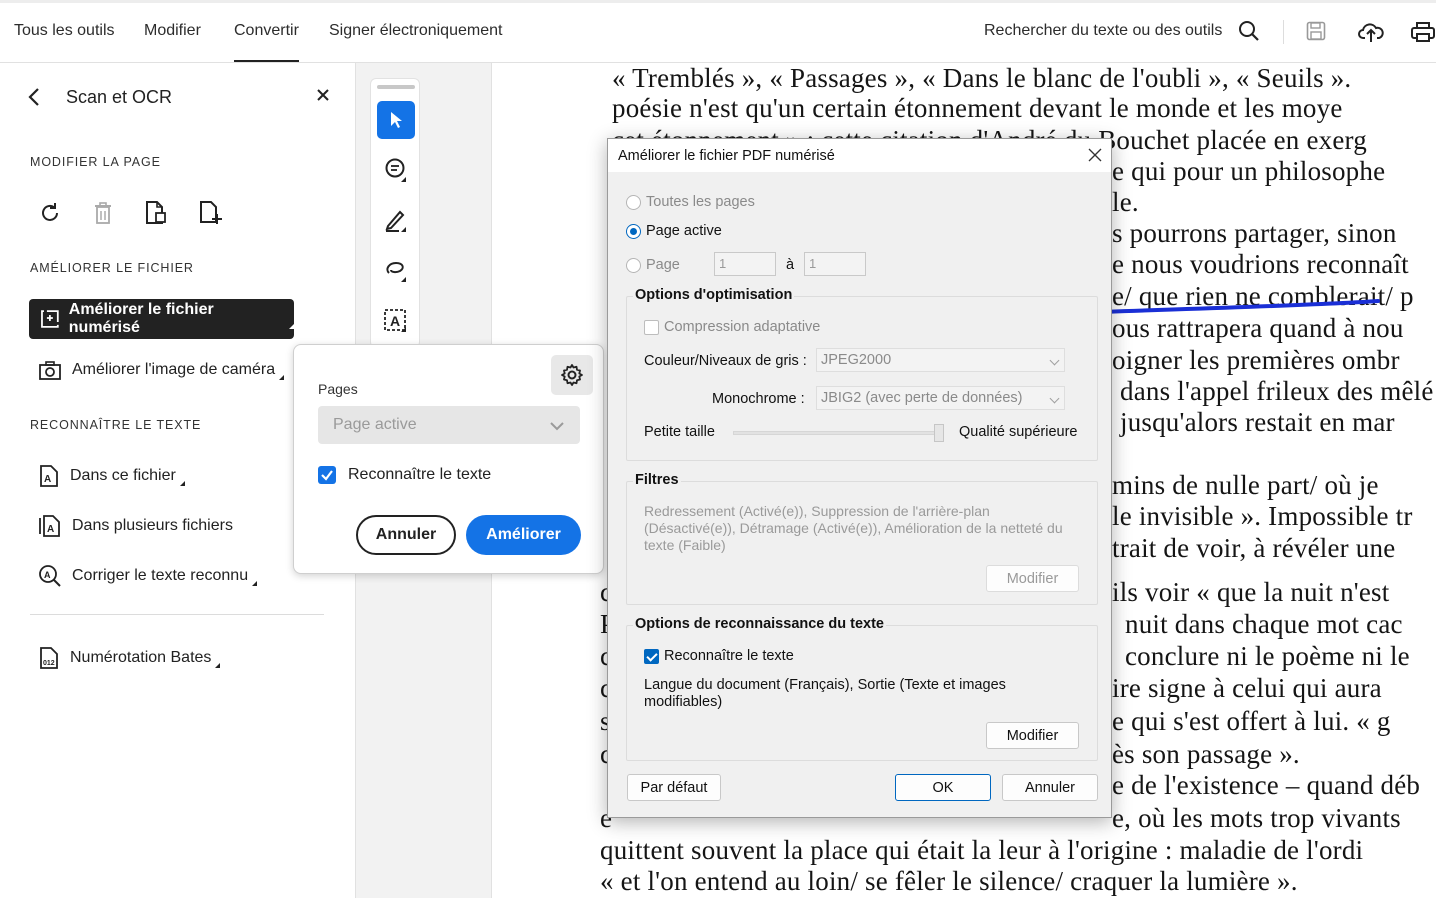 The width and height of the screenshot is (1436, 898). What do you see at coordinates (1371, 33) in the screenshot?
I see `cloud-upload-icon` at bounding box center [1371, 33].